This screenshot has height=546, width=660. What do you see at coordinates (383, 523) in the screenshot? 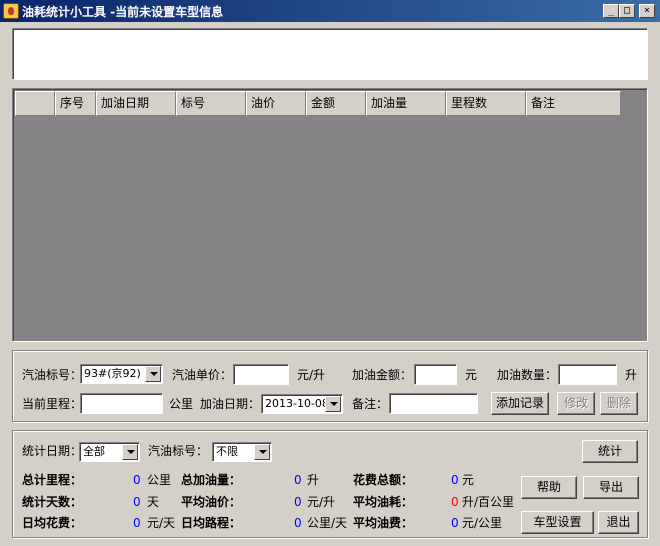
I see `avg-fuel-cost-label: 平均油费：` at bounding box center [383, 523].